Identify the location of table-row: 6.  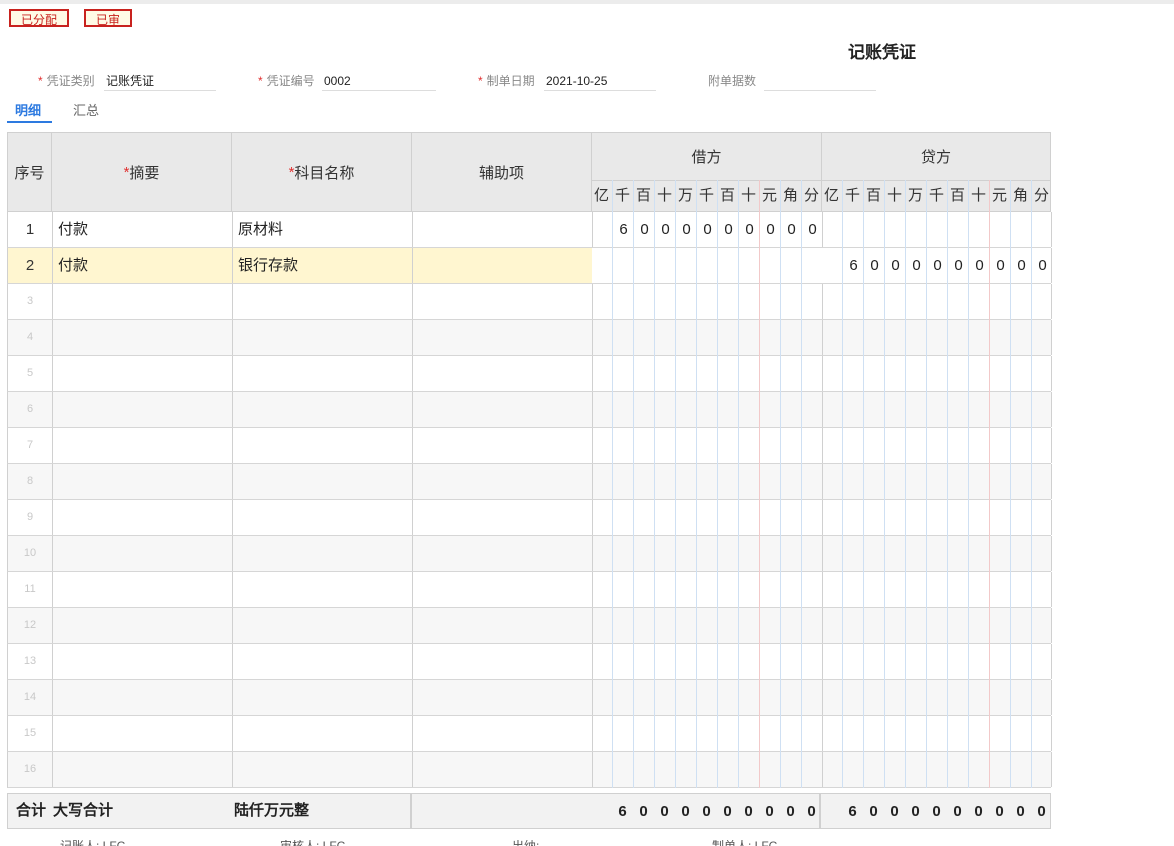
(529, 410).